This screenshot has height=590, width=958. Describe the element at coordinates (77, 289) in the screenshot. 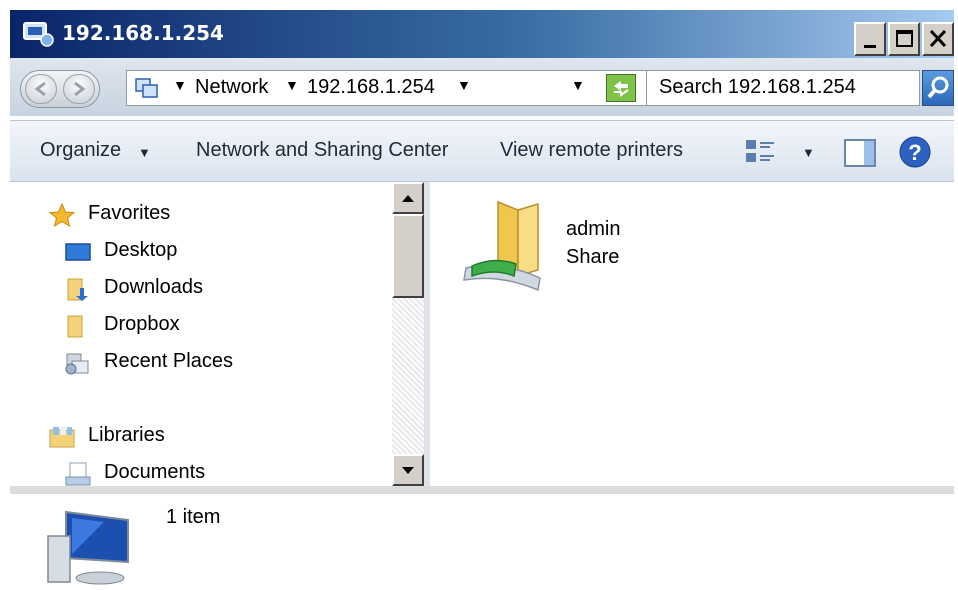

I see `downloads-folder-icon` at that location.